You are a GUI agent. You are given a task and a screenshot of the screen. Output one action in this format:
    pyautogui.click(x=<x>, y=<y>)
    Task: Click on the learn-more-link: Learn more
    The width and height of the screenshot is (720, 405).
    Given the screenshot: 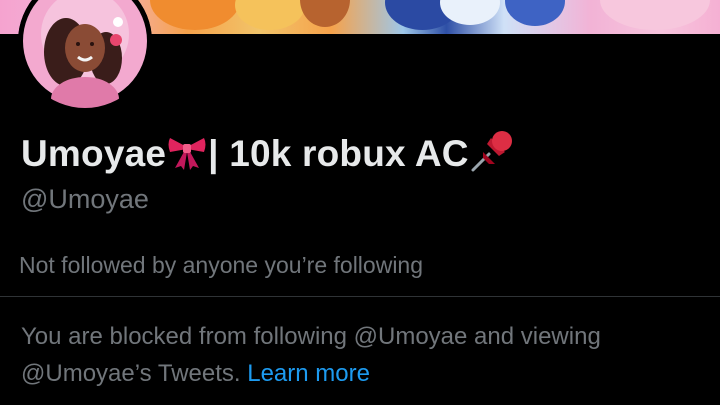 What is the action you would take?
    pyautogui.click(x=308, y=373)
    